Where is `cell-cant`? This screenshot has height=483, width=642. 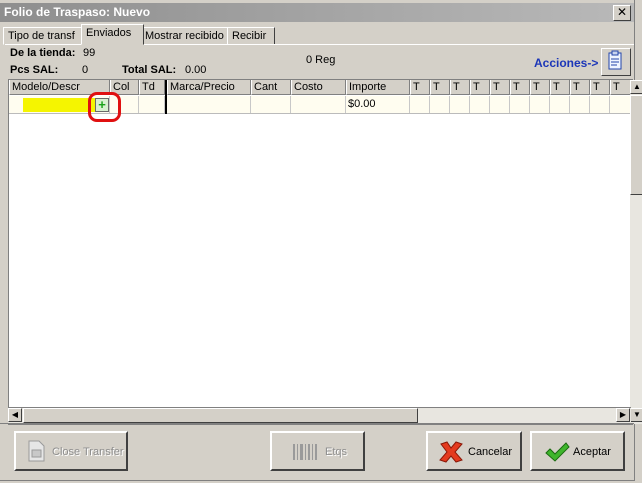
cell-cant is located at coordinates (271, 104).